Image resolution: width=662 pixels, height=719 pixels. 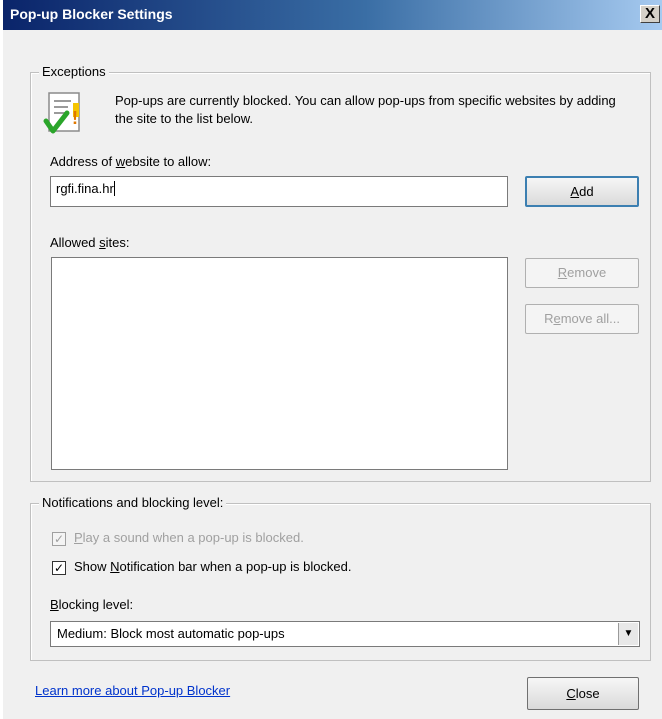 I want to click on window-close-button: X, so click(x=650, y=14).